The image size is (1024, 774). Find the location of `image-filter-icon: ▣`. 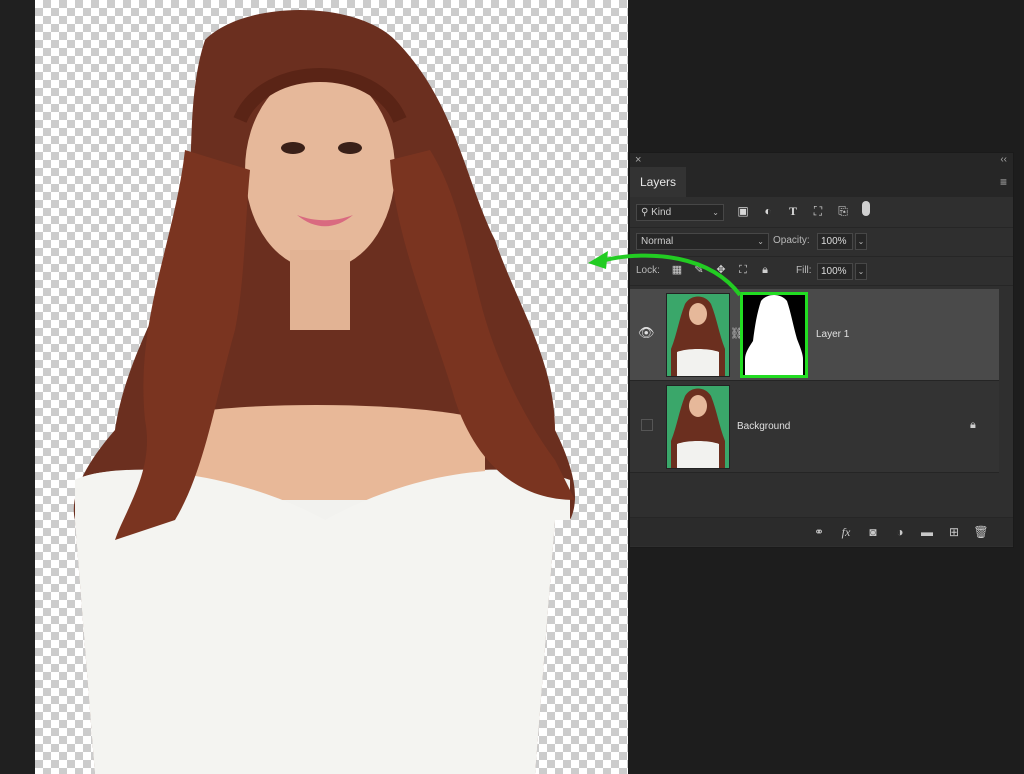

image-filter-icon: ▣ is located at coordinates (743, 211).